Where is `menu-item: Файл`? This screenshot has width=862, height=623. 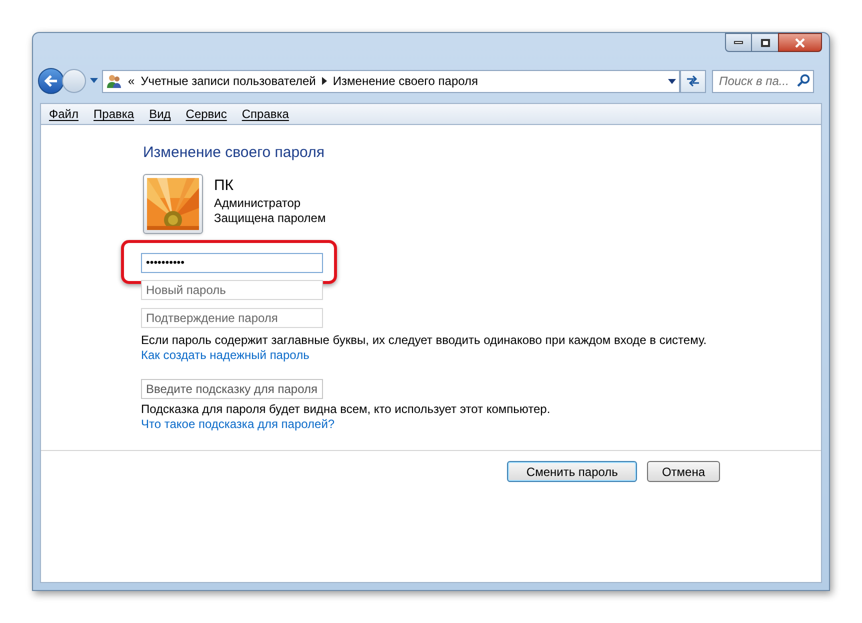 menu-item: Файл is located at coordinates (64, 114).